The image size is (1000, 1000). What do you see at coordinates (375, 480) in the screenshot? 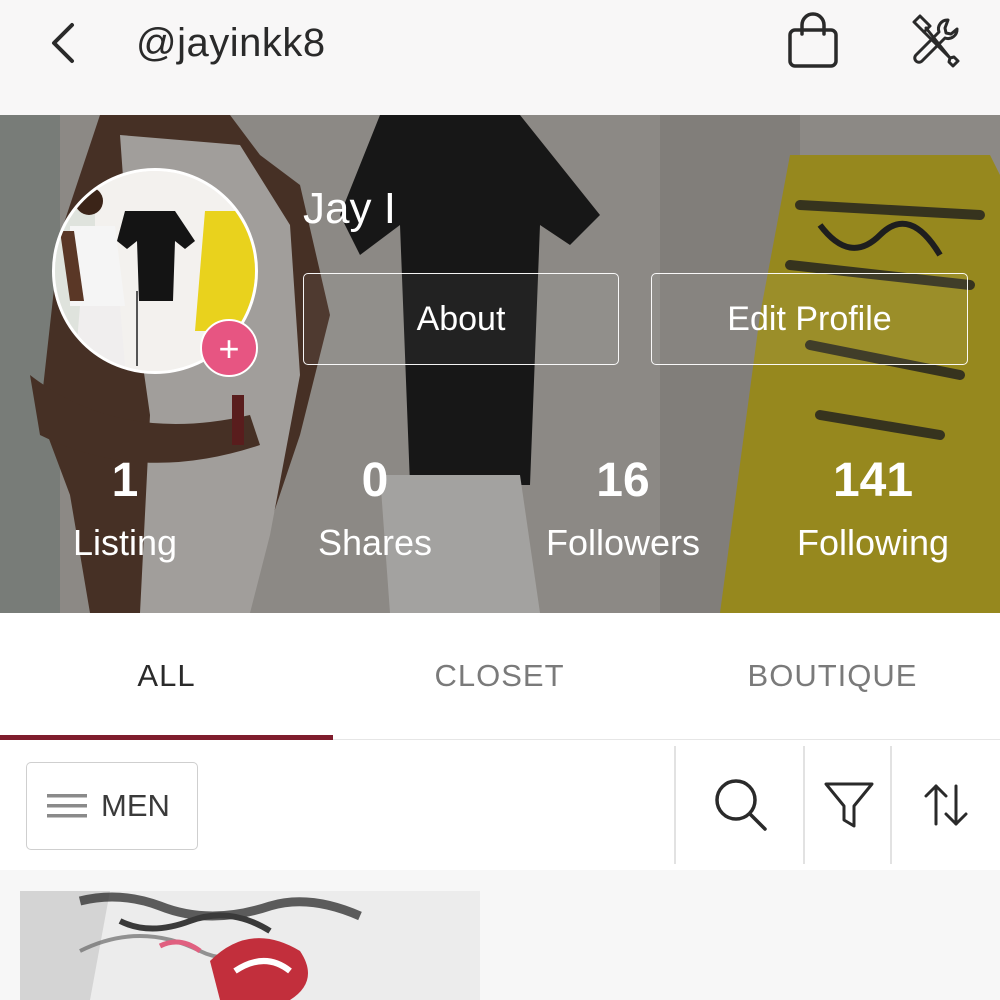
I see `stat-value: 0` at bounding box center [375, 480].